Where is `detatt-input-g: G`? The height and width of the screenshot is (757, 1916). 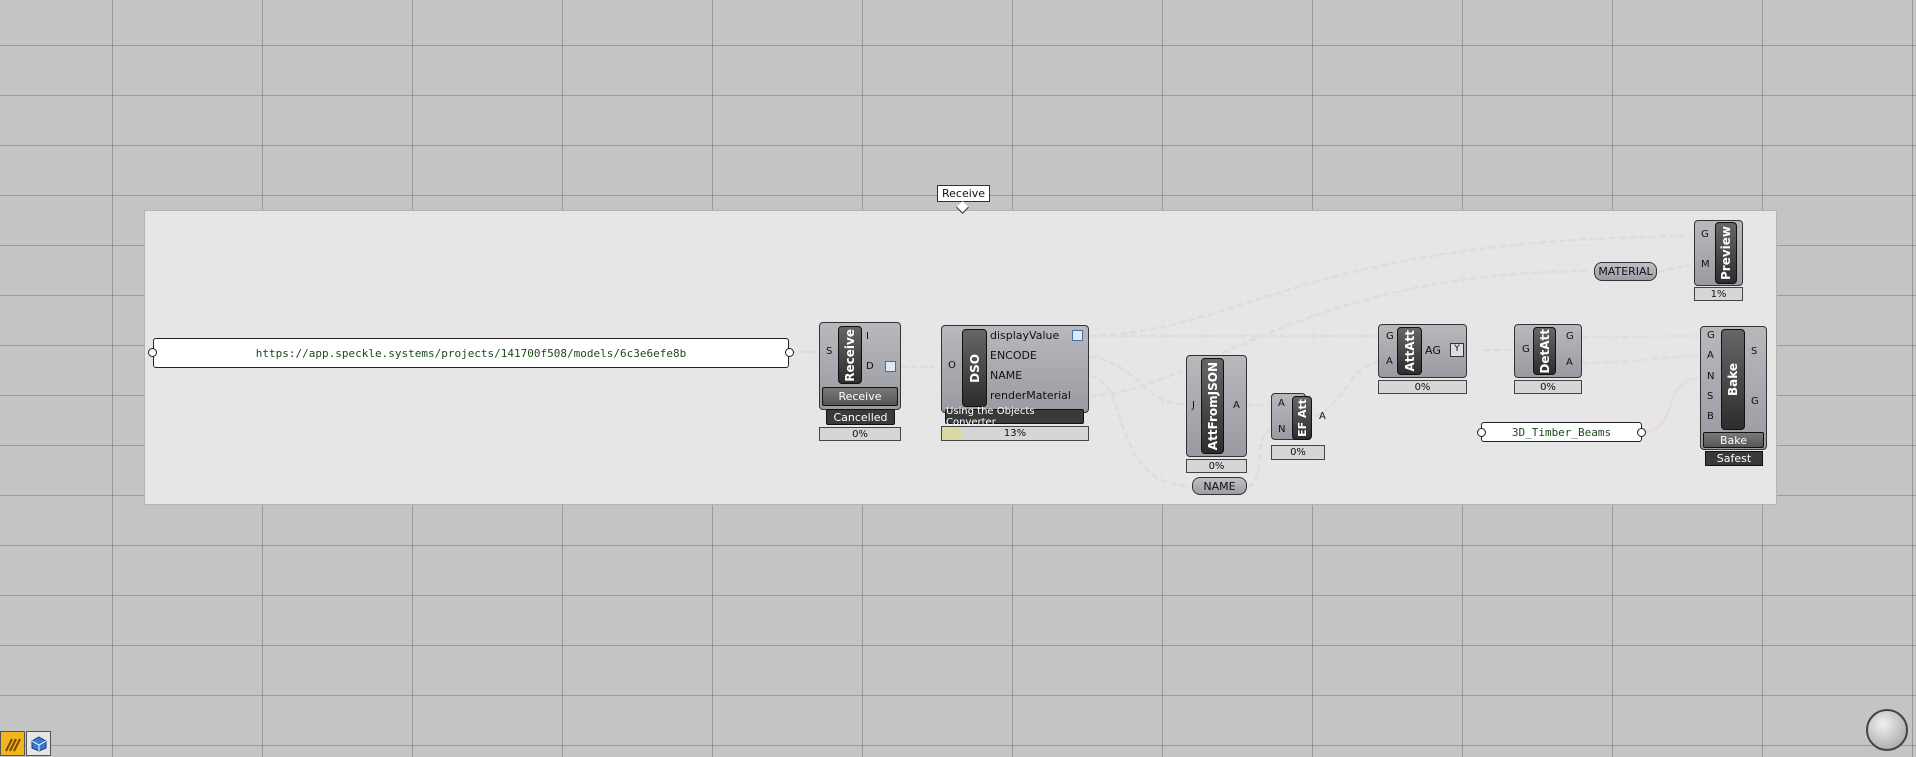
detatt-input-g: G is located at coordinates (1526, 349).